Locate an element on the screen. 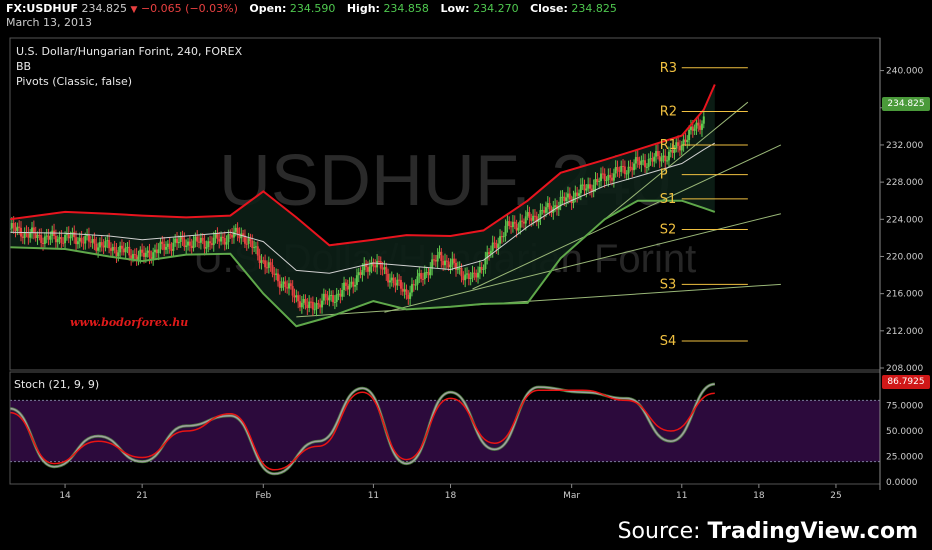 This screenshot has height=550, width=932. symbol-label: FX:USDHUF is located at coordinates (42, 8).